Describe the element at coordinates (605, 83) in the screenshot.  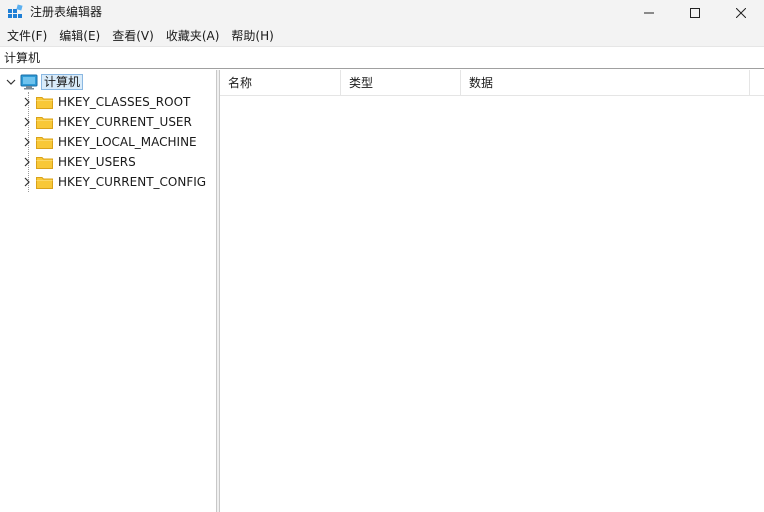
I see `column-header-data: 数据` at that location.